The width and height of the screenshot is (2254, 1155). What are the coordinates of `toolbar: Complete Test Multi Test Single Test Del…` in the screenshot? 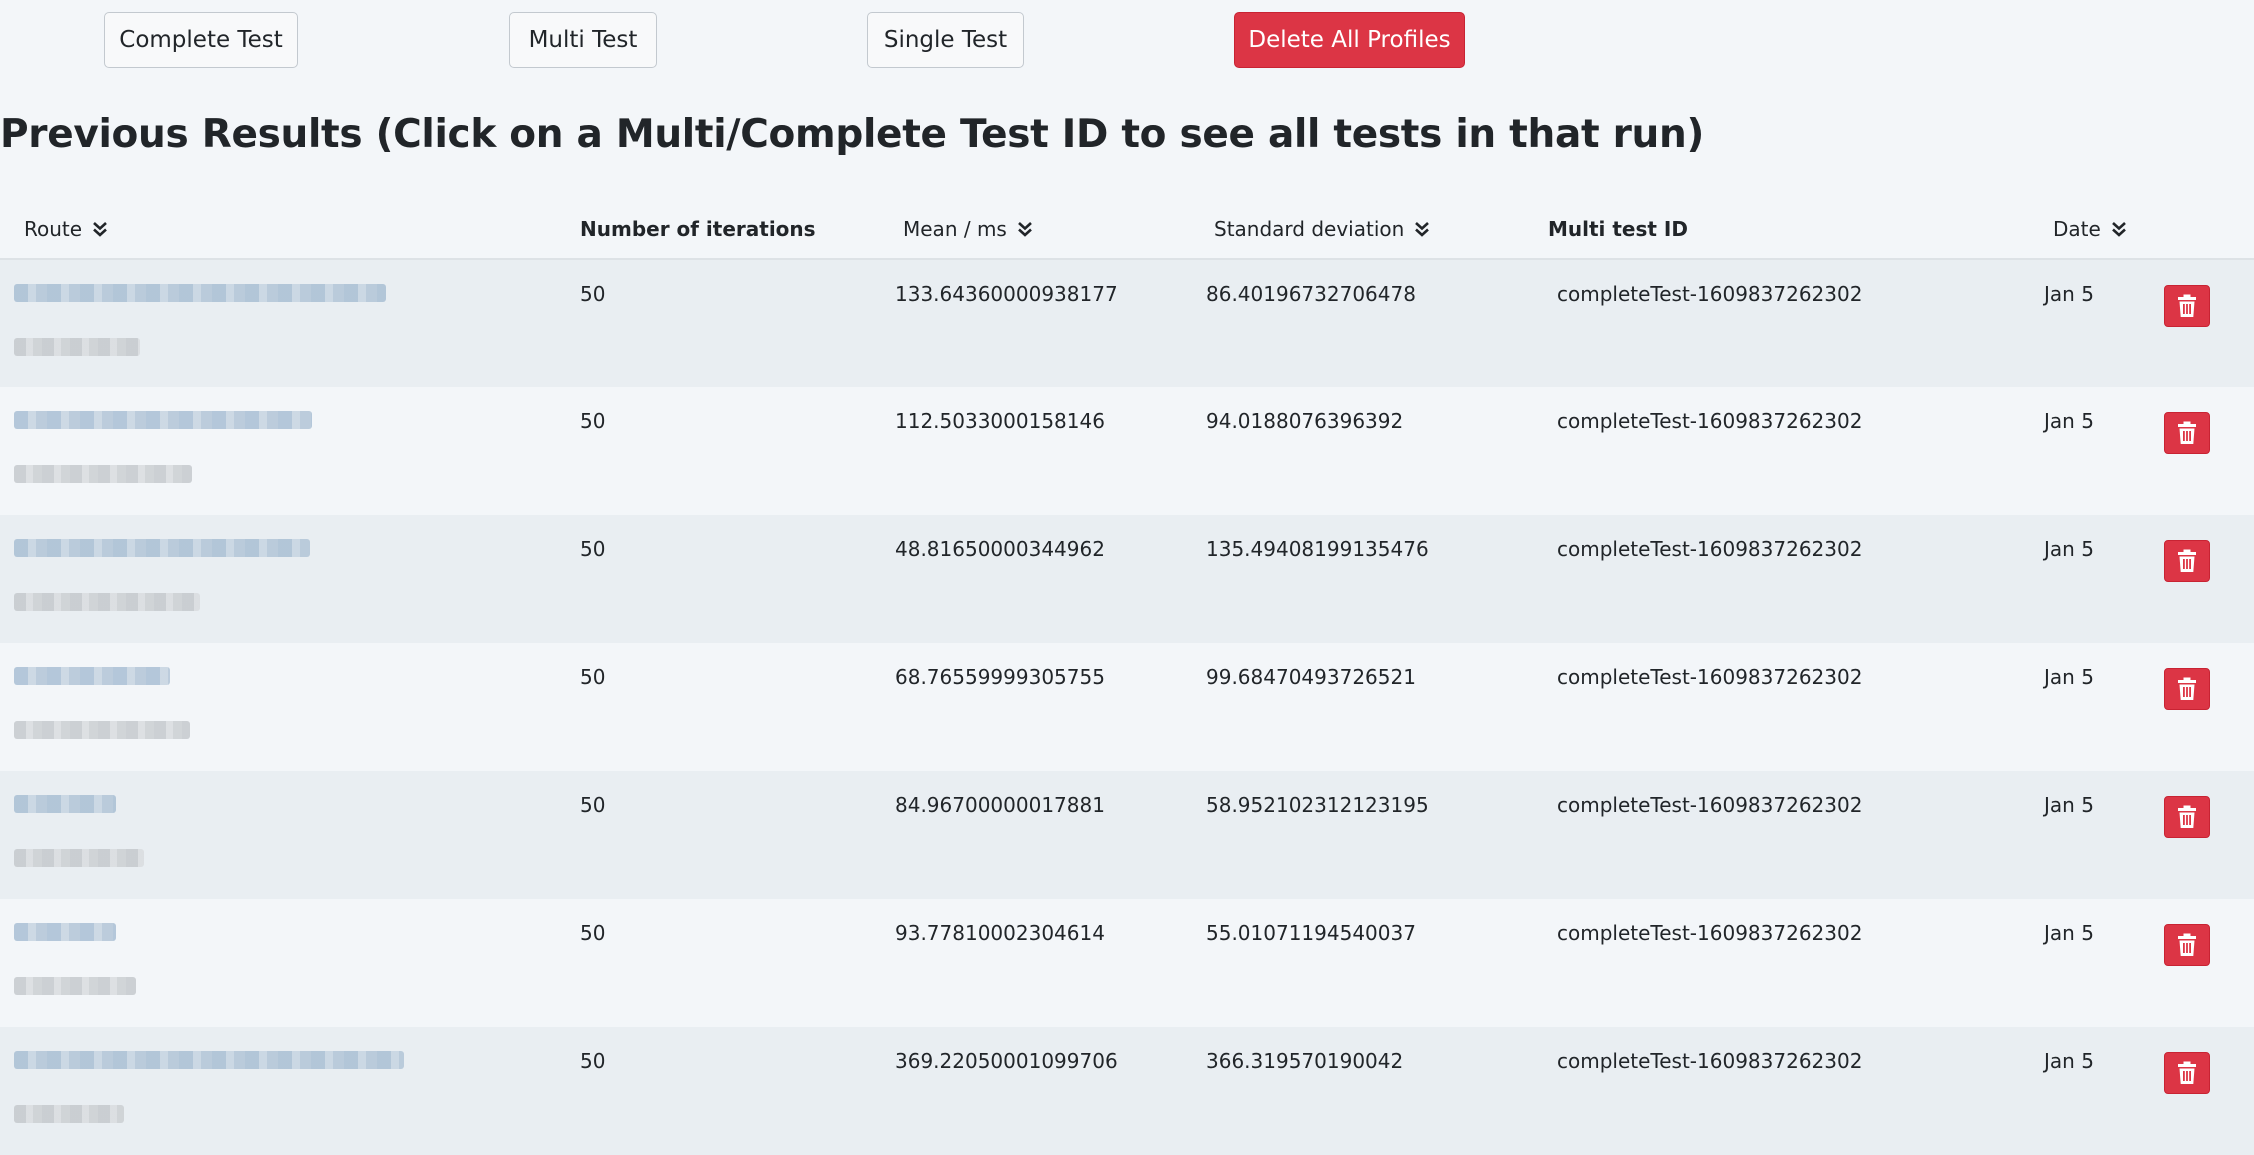 It's located at (1127, 40).